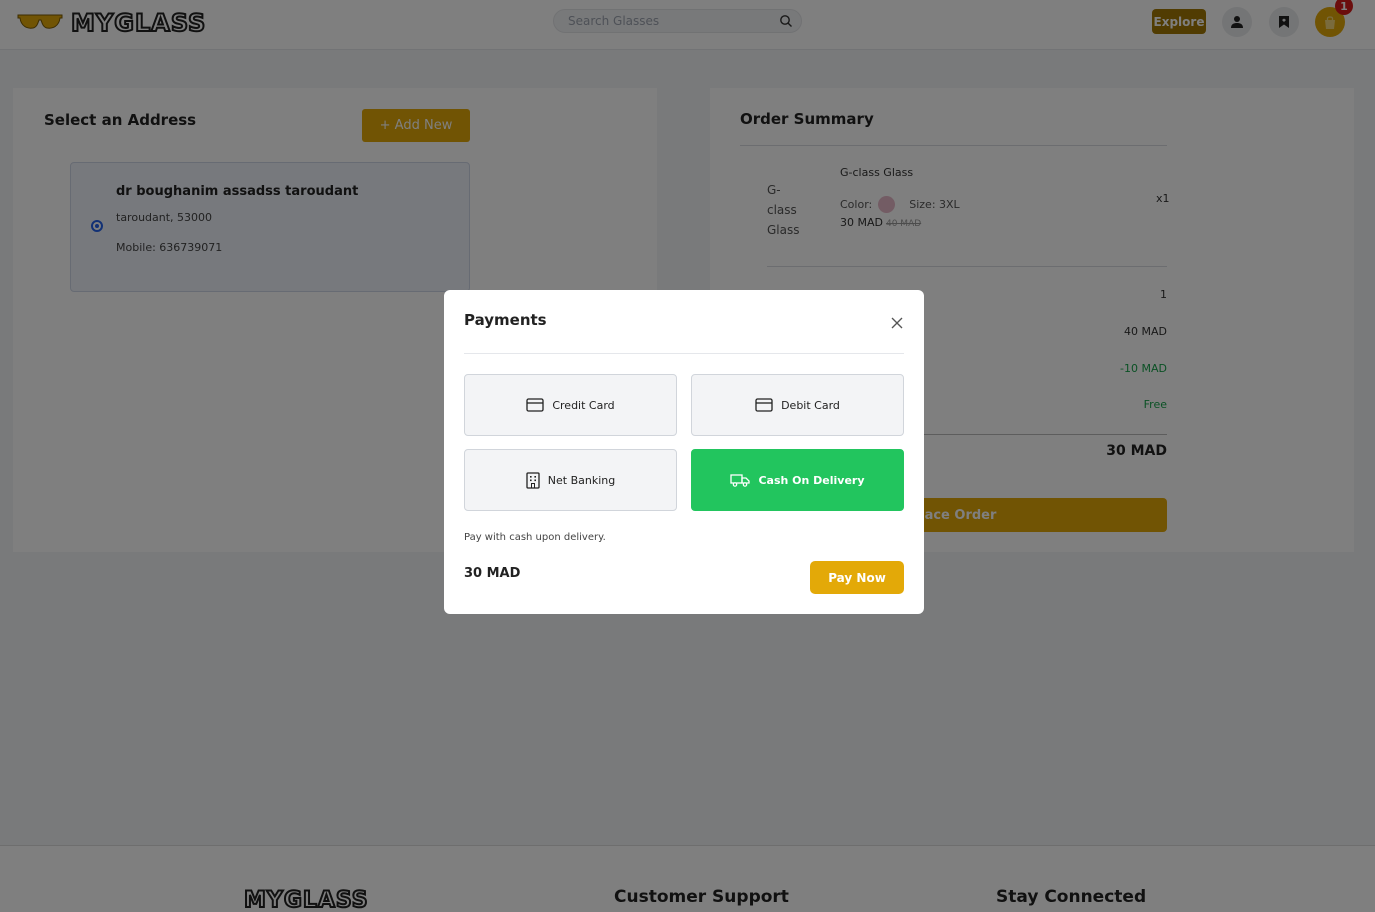 This screenshot has width=1375, height=912. What do you see at coordinates (581, 480) in the screenshot?
I see `payment-option-label: Net Banking` at bounding box center [581, 480].